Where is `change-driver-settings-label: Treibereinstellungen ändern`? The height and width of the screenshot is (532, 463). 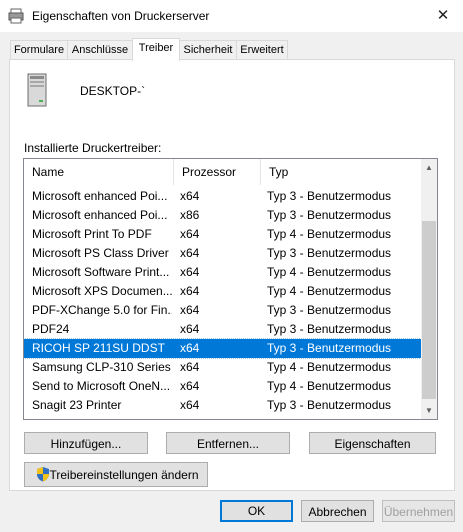 change-driver-settings-label: Treibereinstellungen ändern is located at coordinates (124, 475).